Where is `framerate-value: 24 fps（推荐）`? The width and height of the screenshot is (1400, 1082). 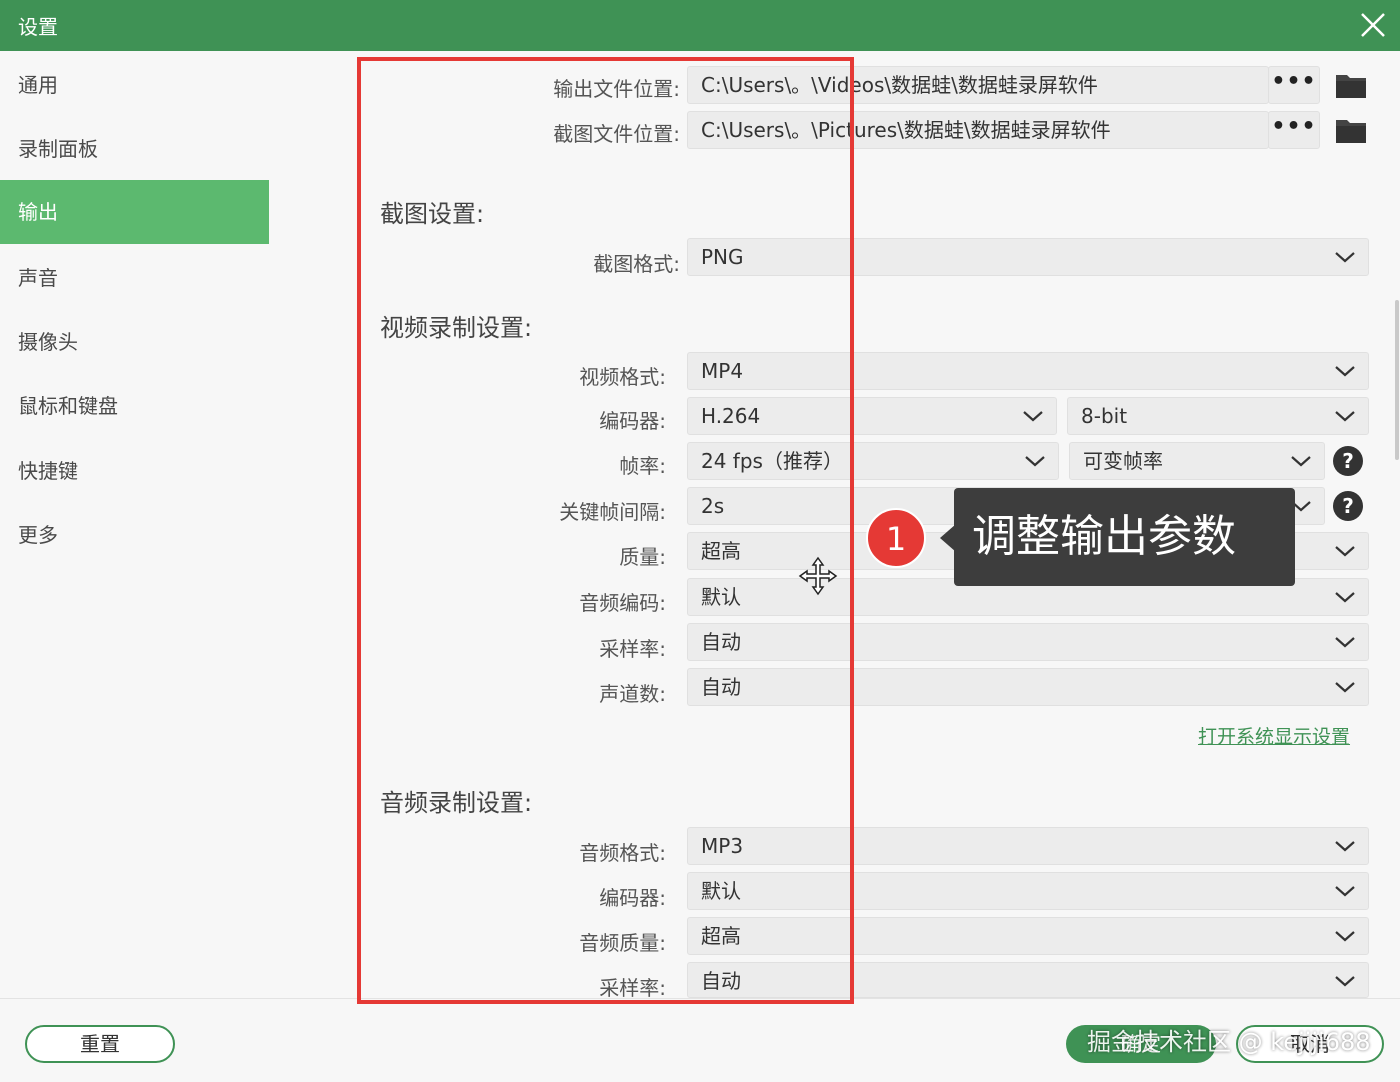
framerate-value: 24 fps（推荐） is located at coordinates (772, 461).